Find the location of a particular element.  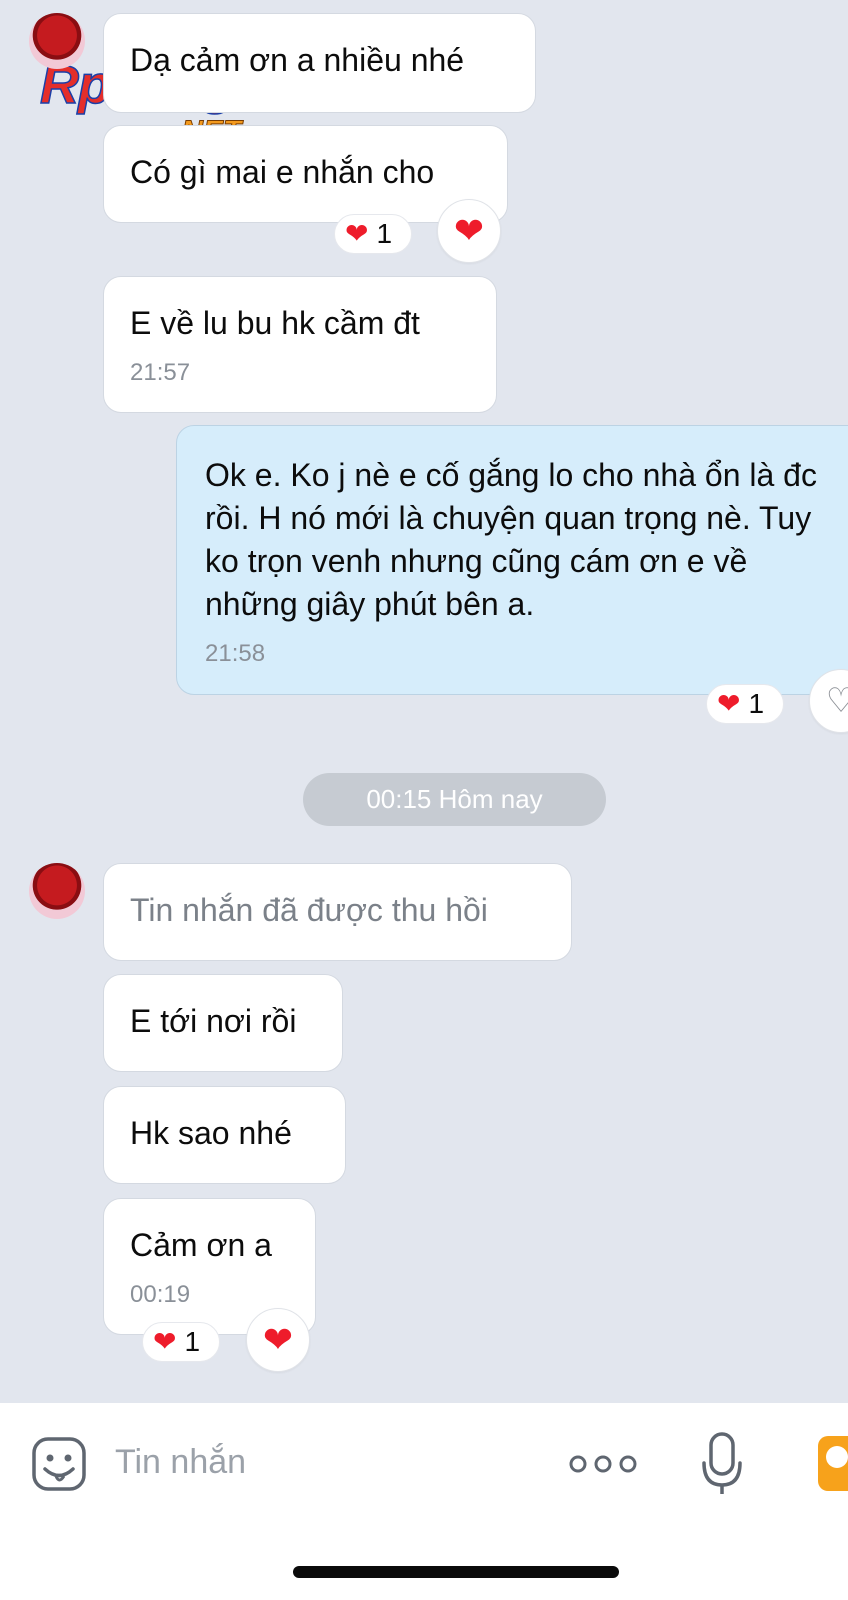

more-options-icon is located at coordinates (603, 1464).